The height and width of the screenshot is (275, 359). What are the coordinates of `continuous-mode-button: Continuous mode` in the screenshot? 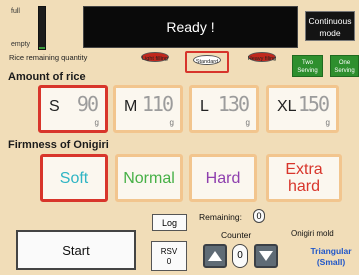 It's located at (330, 26).